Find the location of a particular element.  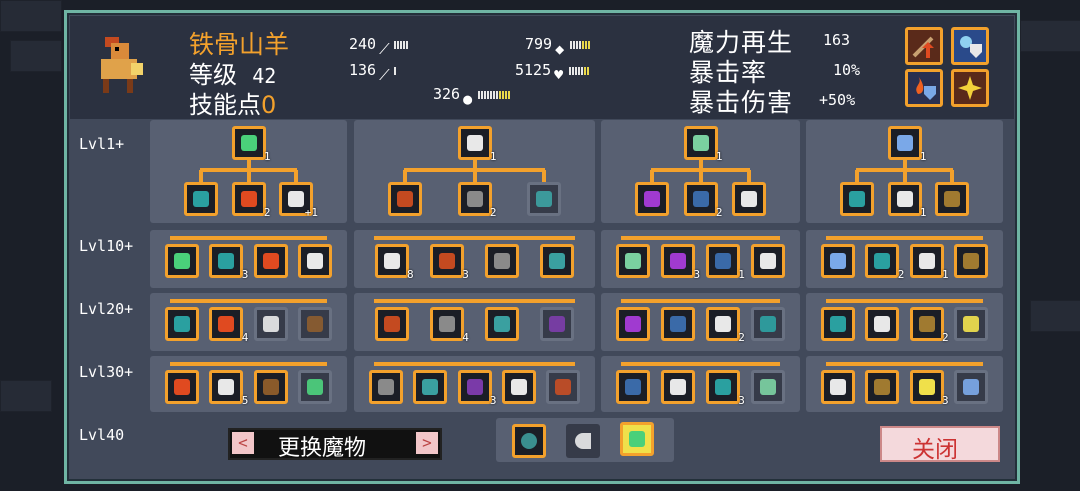

star-buff-icon is located at coordinates (970, 88).